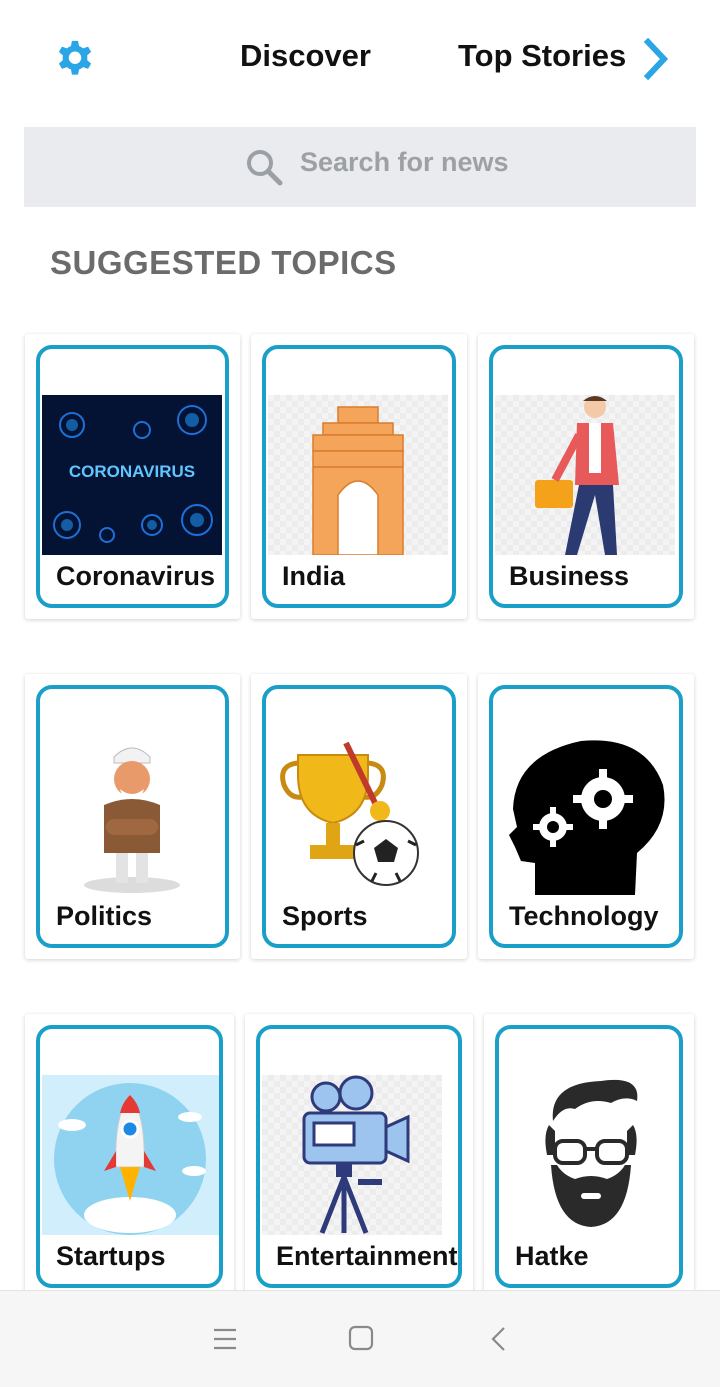 The width and height of the screenshot is (720, 1387). Describe the element at coordinates (223, 262) in the screenshot. I see `section-title: SUGGESTED TOPICS` at that location.